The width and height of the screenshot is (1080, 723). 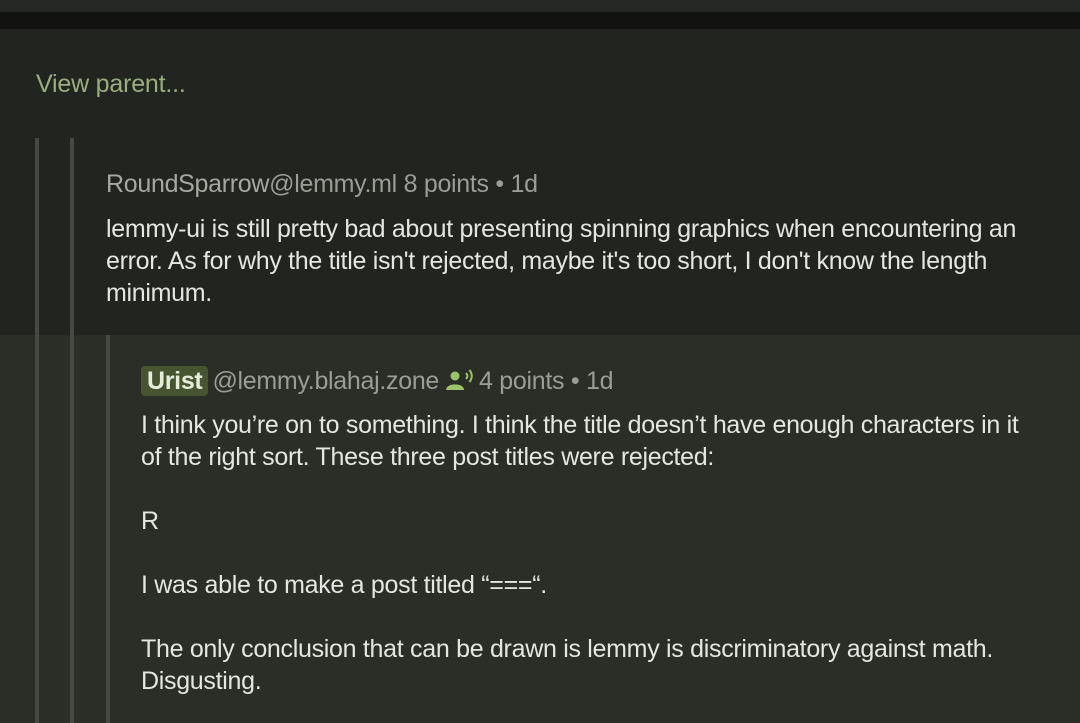 I want to click on reply-meta: Urist @lemmy.blahaj.zone 4 points • 1d, so click(x=377, y=381).